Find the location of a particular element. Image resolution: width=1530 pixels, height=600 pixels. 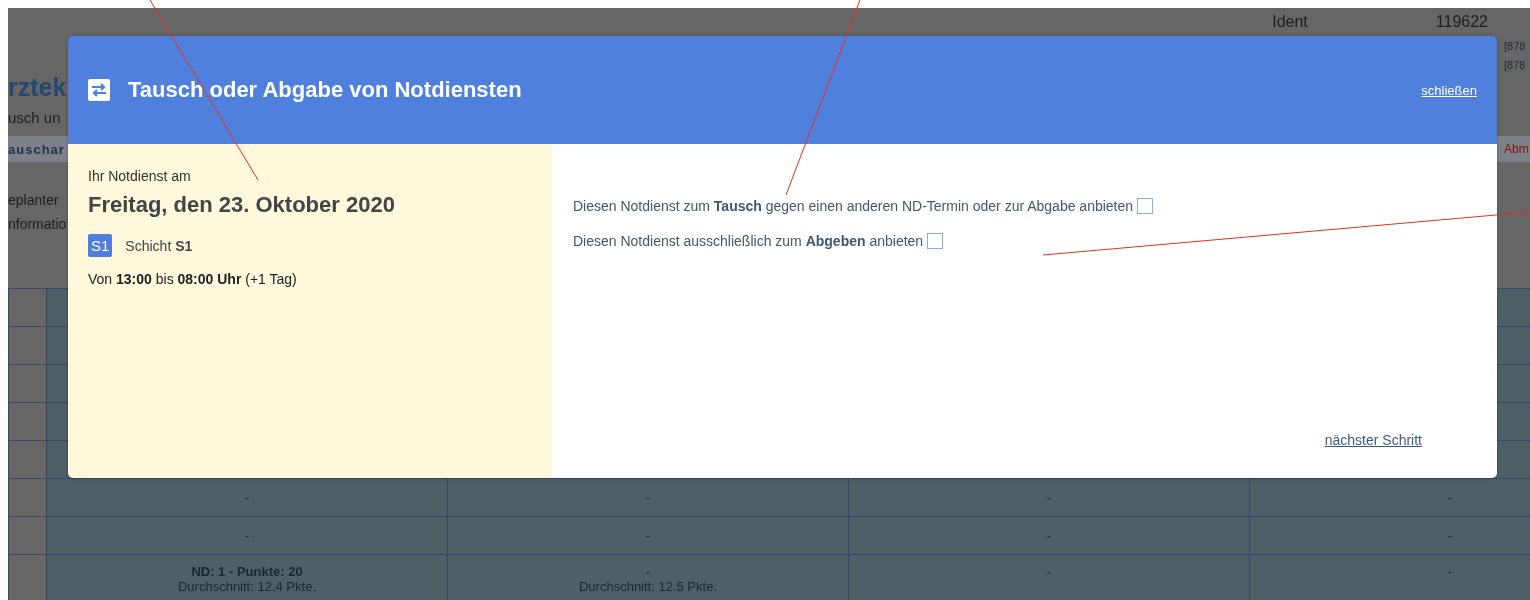

page-subtitle: usch un is located at coordinates (34, 117).